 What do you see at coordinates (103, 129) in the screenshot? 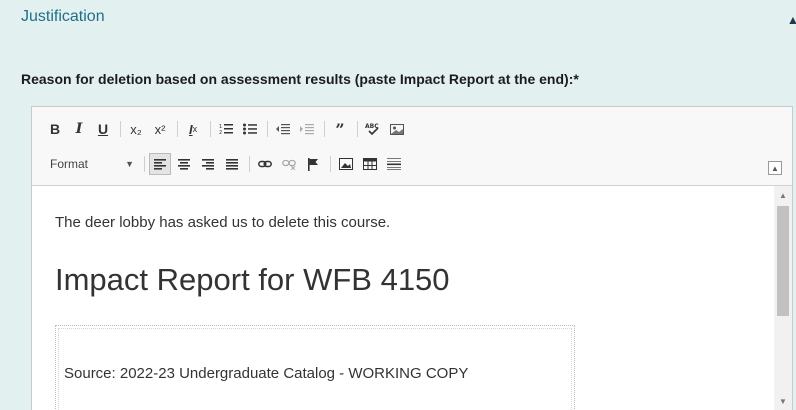
I see `underline-button: U` at bounding box center [103, 129].